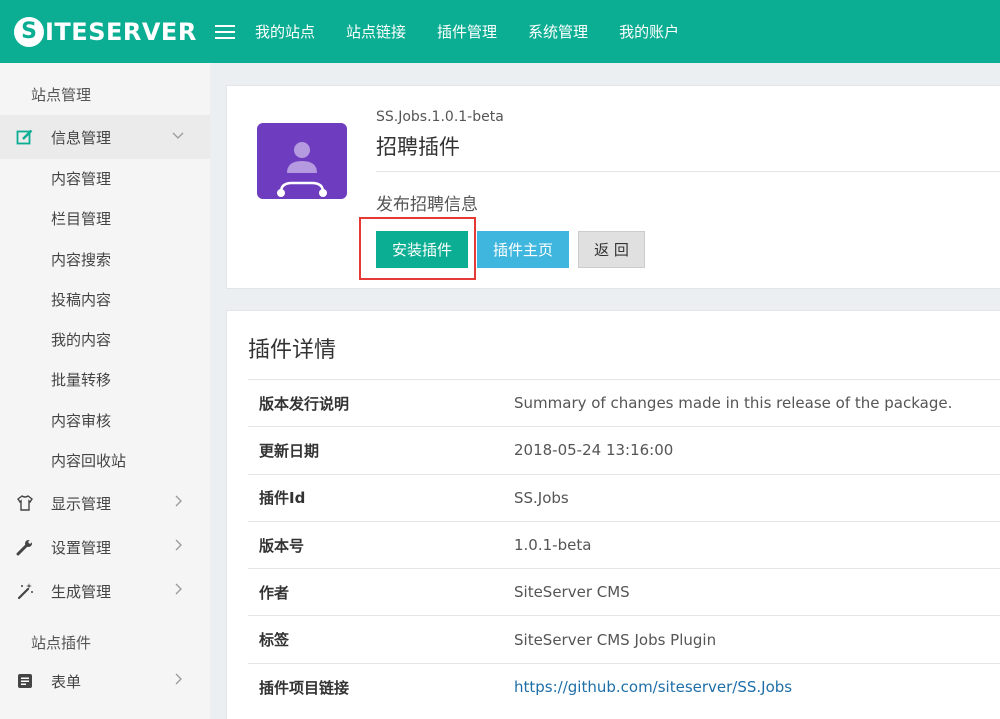 The width and height of the screenshot is (1000, 719). Describe the element at coordinates (105, 179) in the screenshot. I see `sidebar-sub-content-management: 内容管理` at that location.